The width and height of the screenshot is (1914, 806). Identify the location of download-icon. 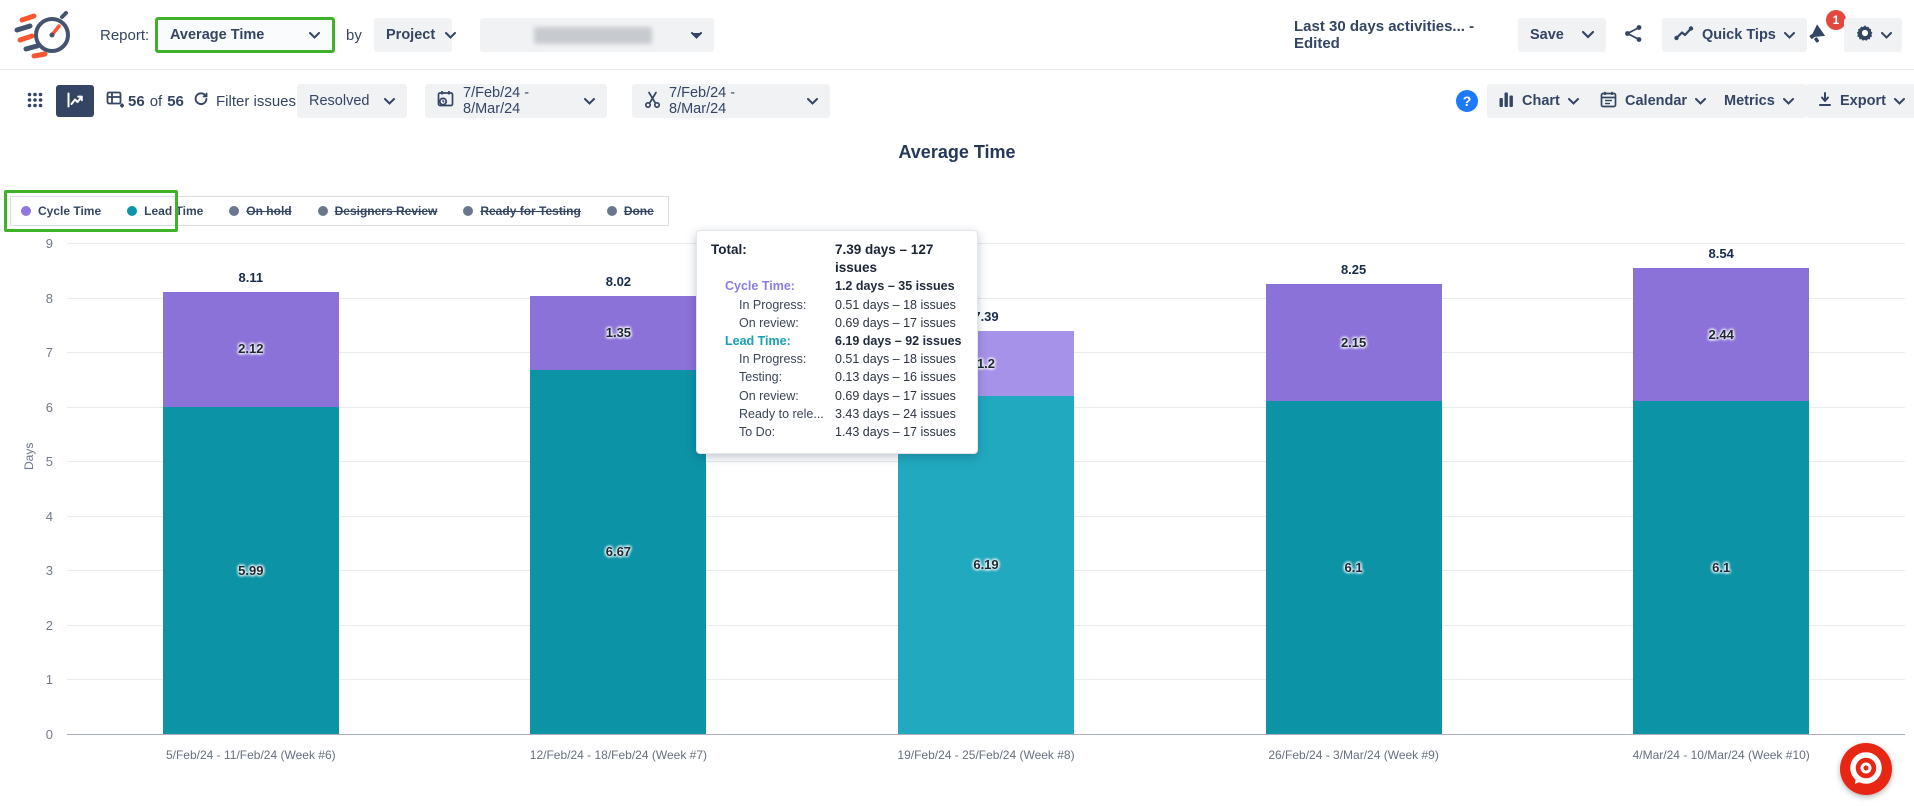
(1825, 101).